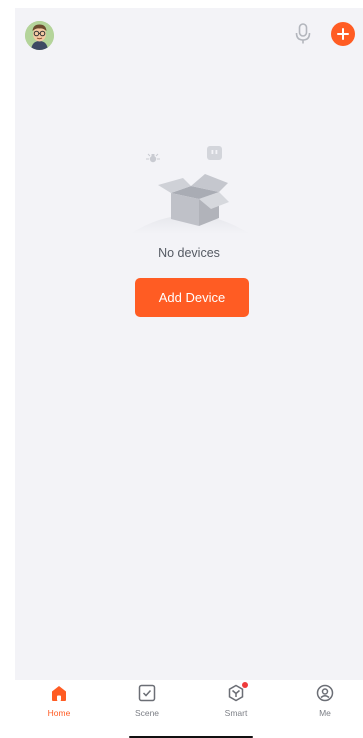 This screenshot has width=363, height=738. I want to click on open-box-icon, so click(190, 190).